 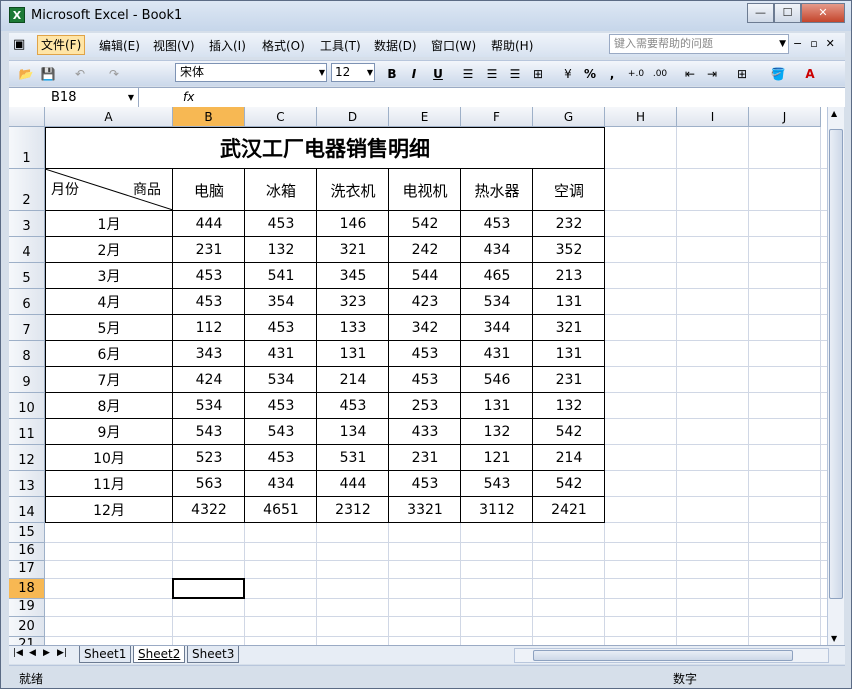 What do you see at coordinates (497, 484) in the screenshot?
I see `table-cell: 543` at bounding box center [497, 484].